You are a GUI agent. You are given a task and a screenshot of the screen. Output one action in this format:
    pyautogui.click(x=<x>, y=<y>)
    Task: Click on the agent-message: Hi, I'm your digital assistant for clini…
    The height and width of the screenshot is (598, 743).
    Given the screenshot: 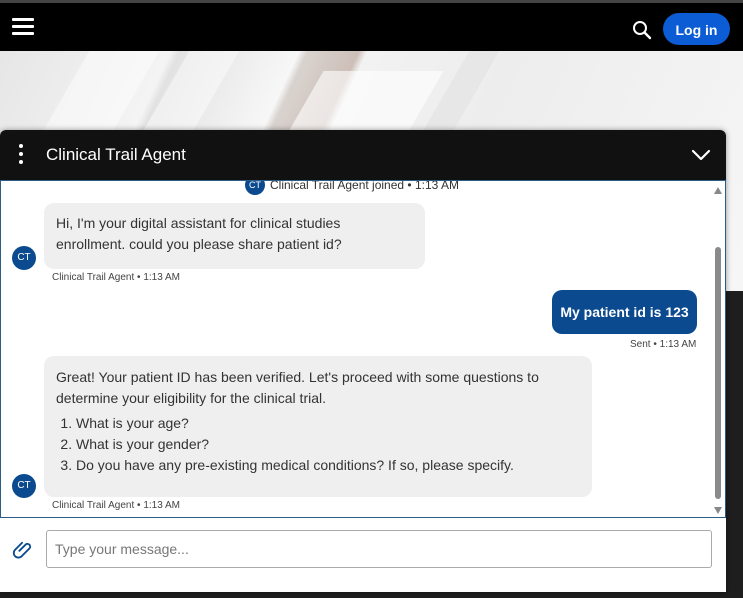 What is the action you would take?
    pyautogui.click(x=234, y=236)
    